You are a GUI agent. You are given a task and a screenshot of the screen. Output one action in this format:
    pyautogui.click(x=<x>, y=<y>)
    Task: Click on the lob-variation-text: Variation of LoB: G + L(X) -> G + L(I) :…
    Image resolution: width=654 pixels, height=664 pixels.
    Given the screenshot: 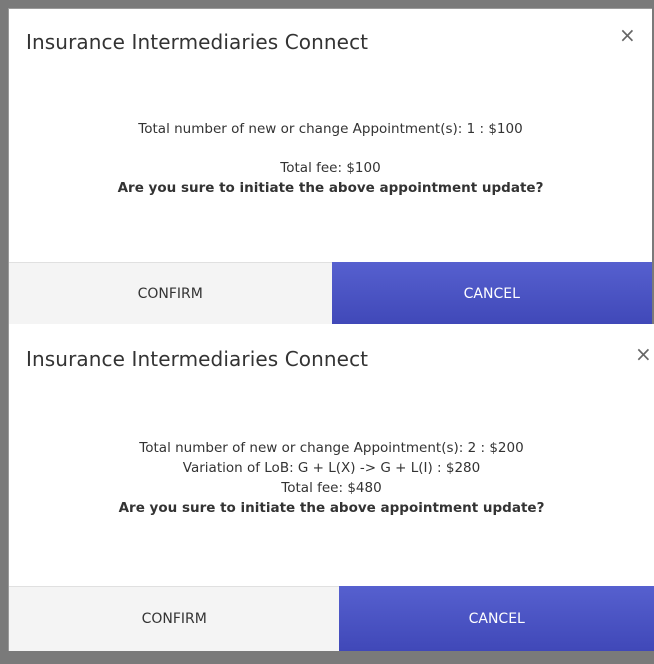 What is the action you would take?
    pyautogui.click(x=331, y=468)
    